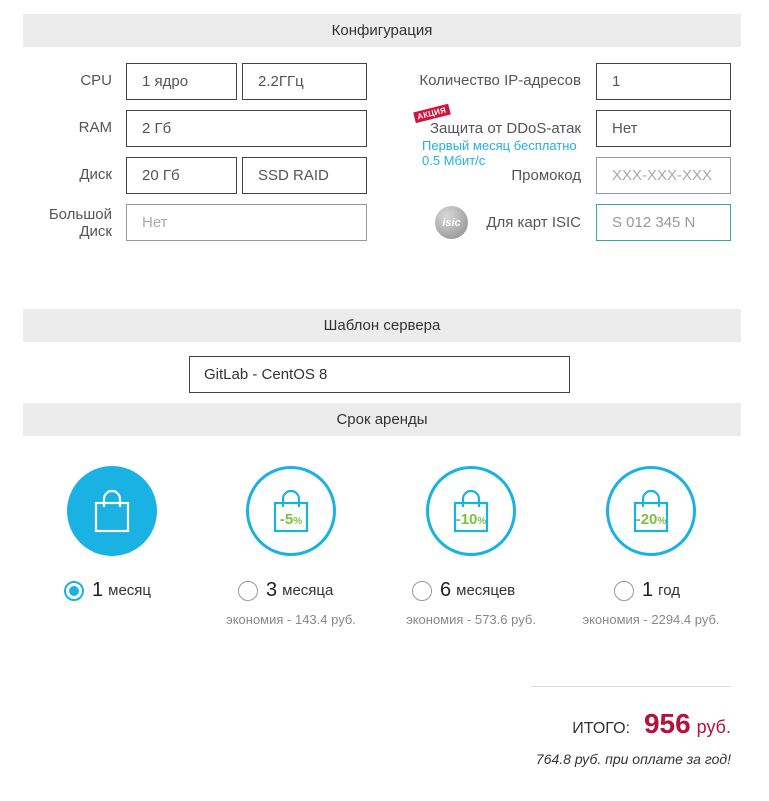 Image resolution: width=769 pixels, height=801 pixels. I want to click on saving-1-year: экономия - 2294.4 руб., so click(651, 619).